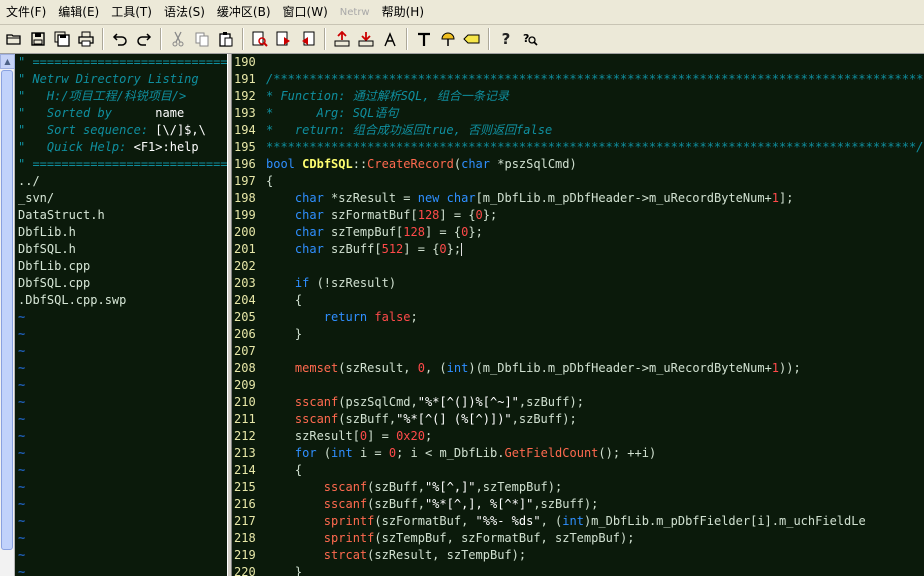  What do you see at coordinates (202, 39) in the screenshot?
I see `copy-icon` at bounding box center [202, 39].